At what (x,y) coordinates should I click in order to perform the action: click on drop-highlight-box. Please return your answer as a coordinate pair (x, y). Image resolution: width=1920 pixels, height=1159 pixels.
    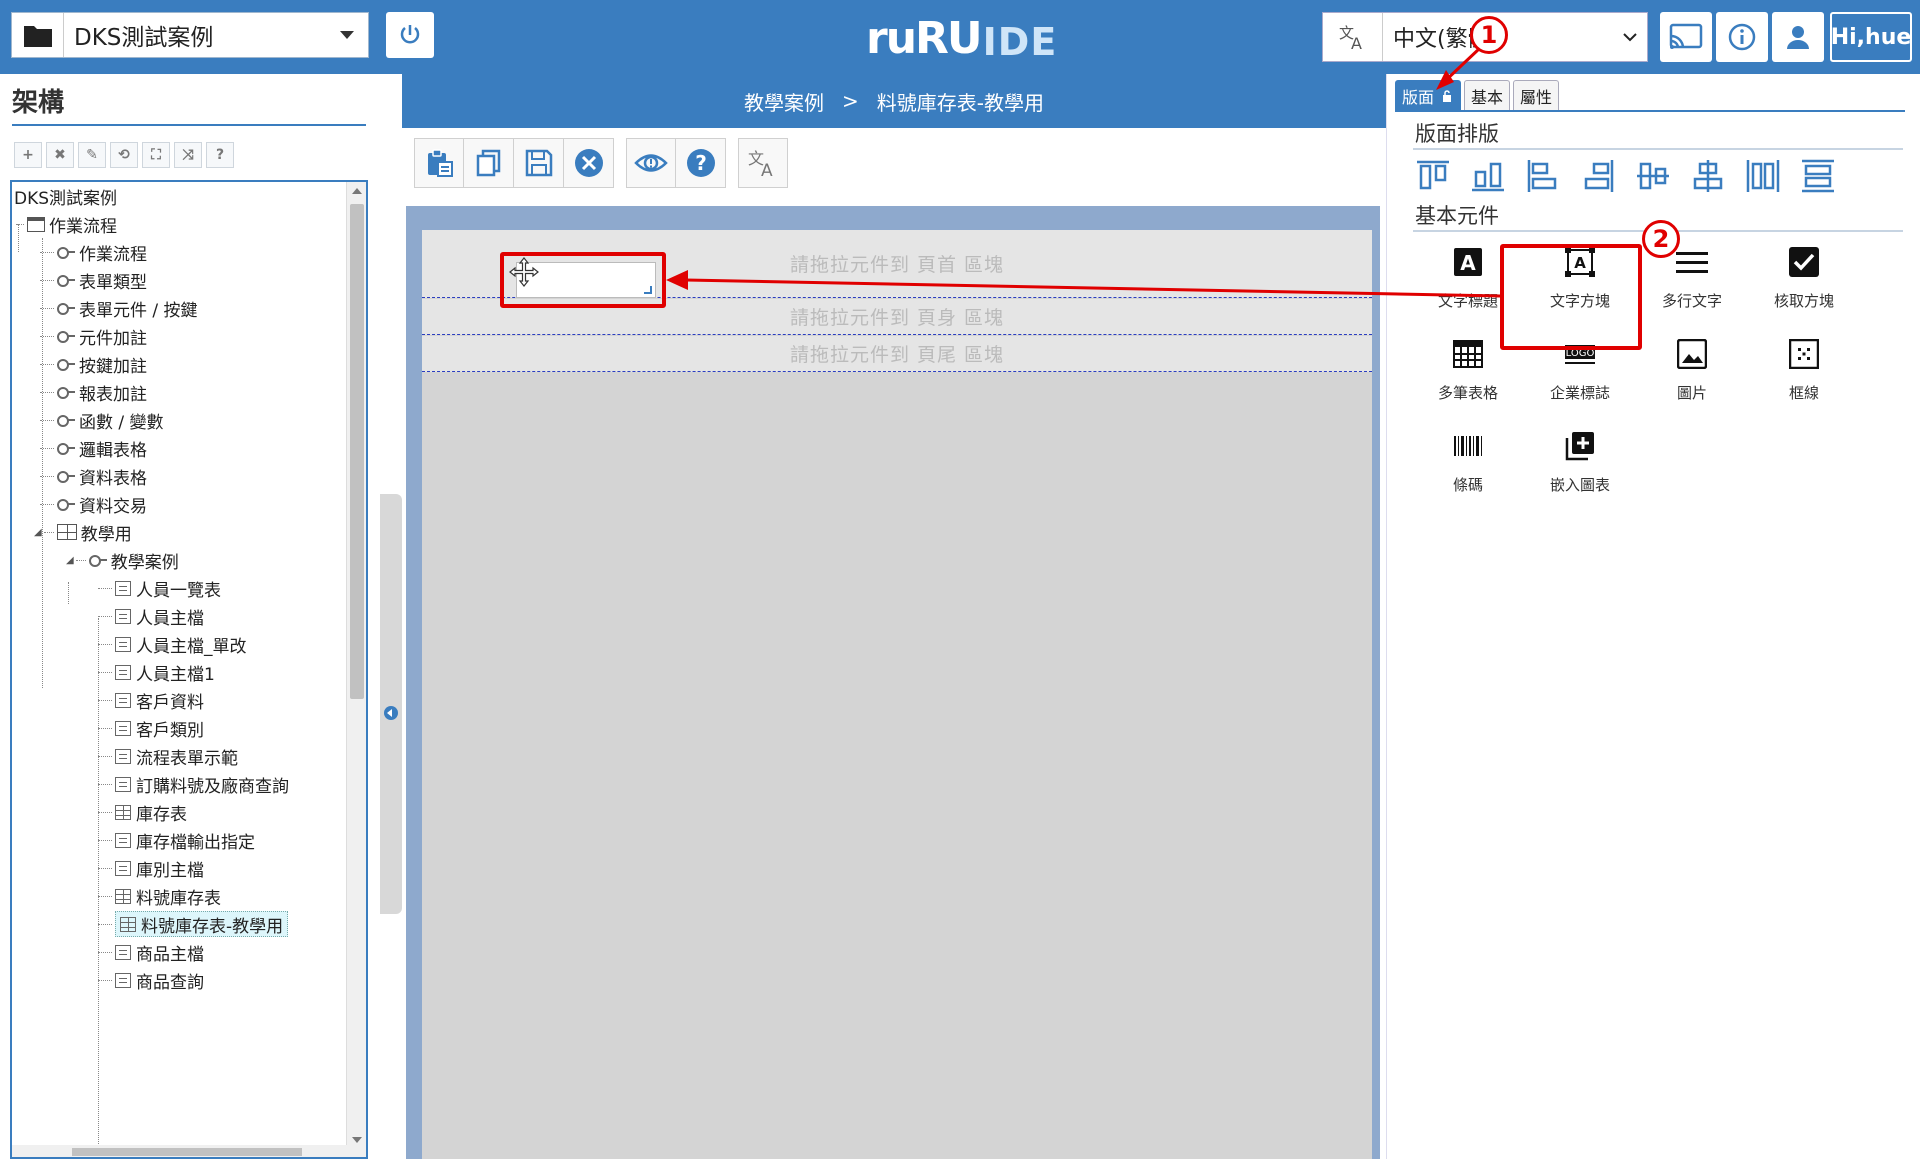
    Looking at the image, I should click on (583, 280).